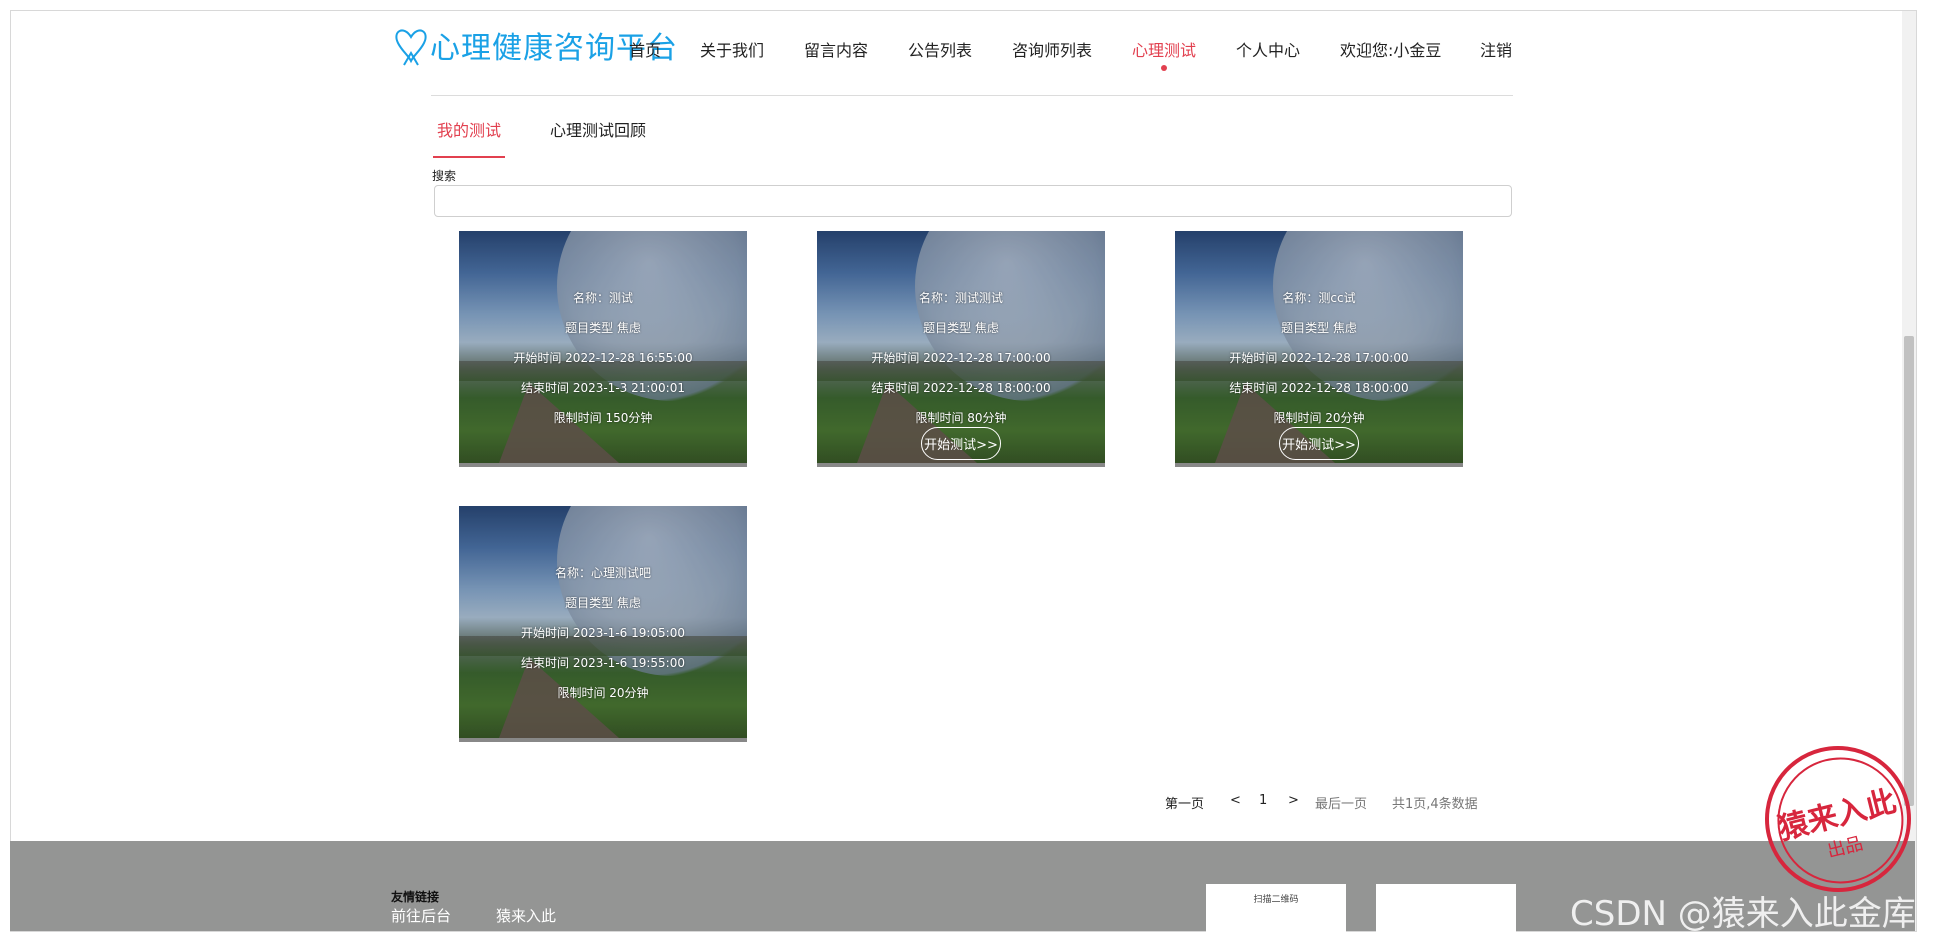 The image size is (1941, 940). What do you see at coordinates (1293, 800) in the screenshot?
I see `pager-next: >` at bounding box center [1293, 800].